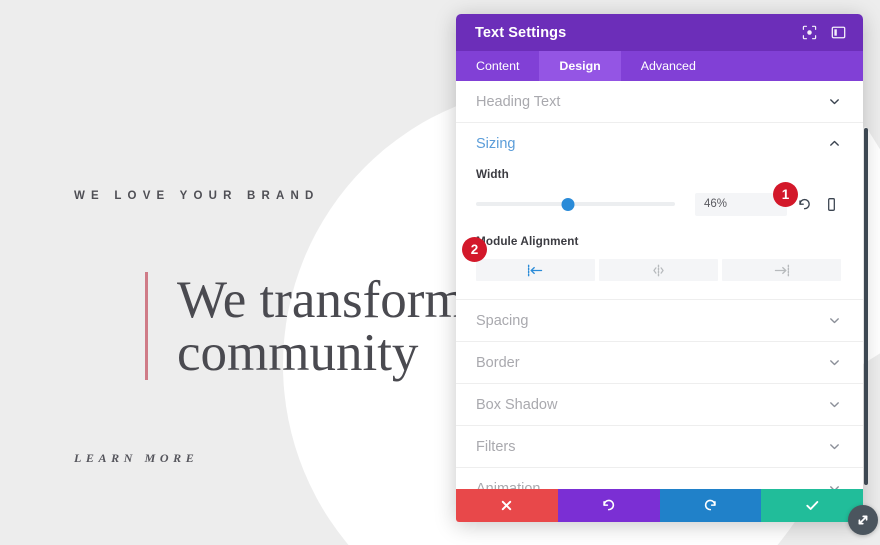 This screenshot has height=545, width=880. I want to click on module-alignment-options, so click(658, 270).